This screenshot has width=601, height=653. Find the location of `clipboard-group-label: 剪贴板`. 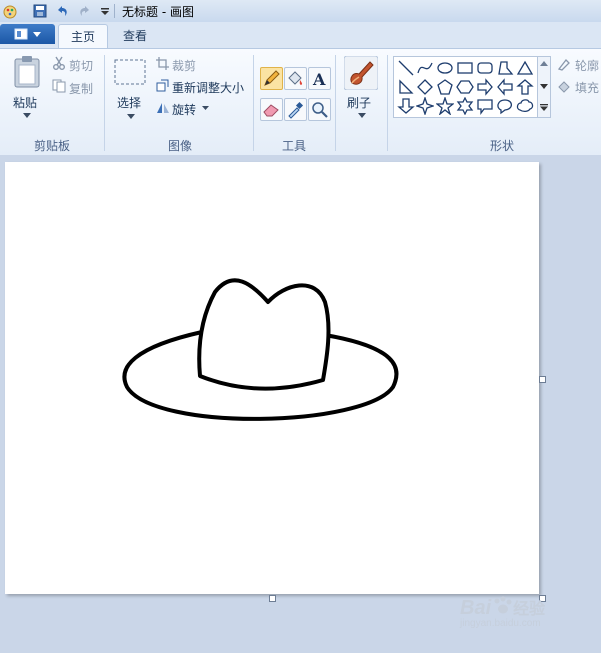

clipboard-group-label: 剪贴板 is located at coordinates (51, 146).